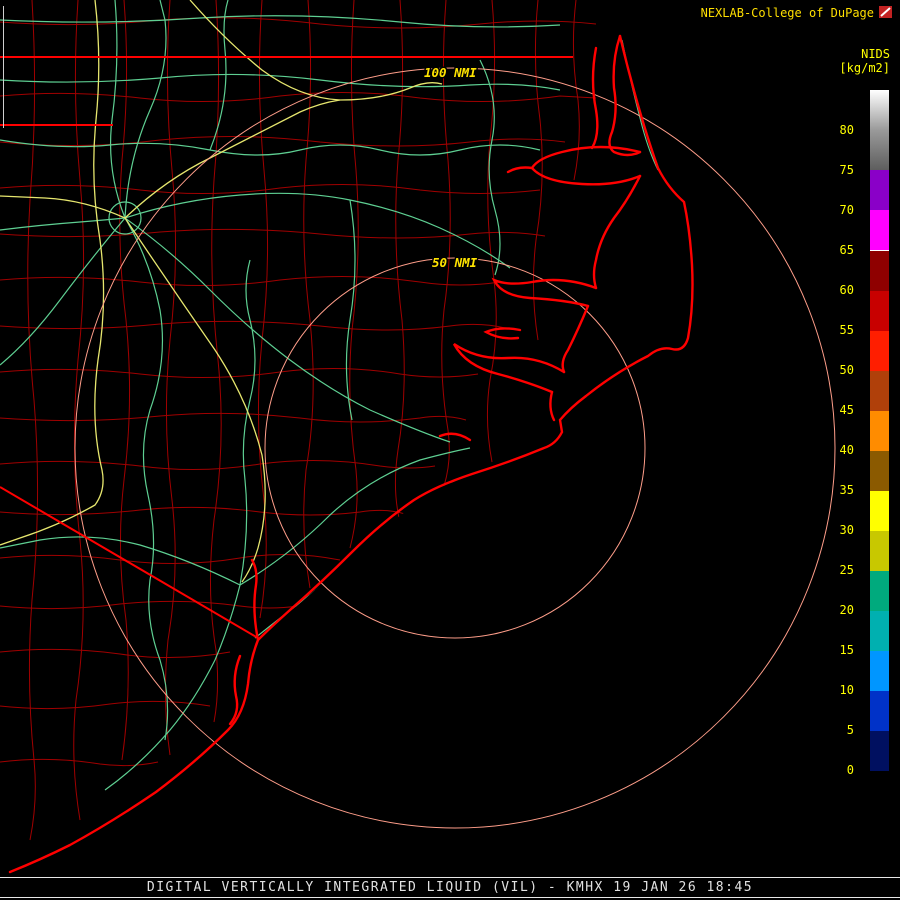  I want to click on colorbar-label: 40, so click(846, 450).